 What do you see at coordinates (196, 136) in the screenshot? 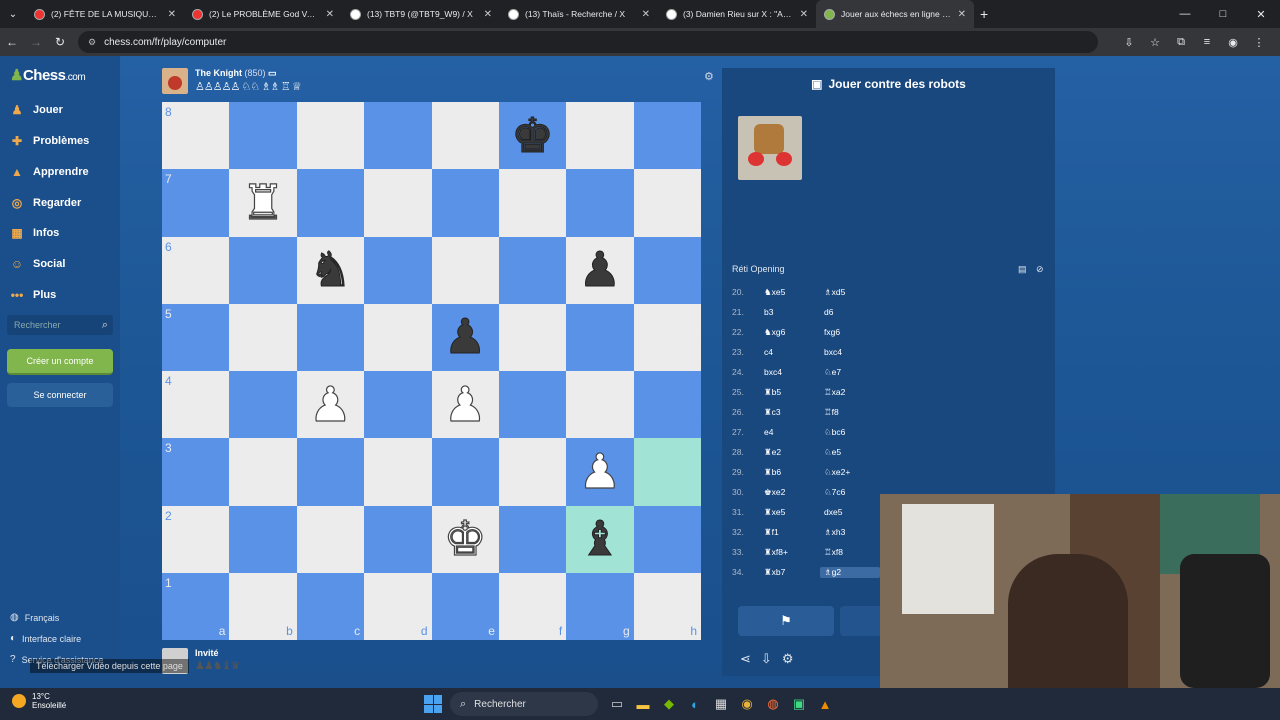
I see `square-a8: 8` at bounding box center [196, 136].